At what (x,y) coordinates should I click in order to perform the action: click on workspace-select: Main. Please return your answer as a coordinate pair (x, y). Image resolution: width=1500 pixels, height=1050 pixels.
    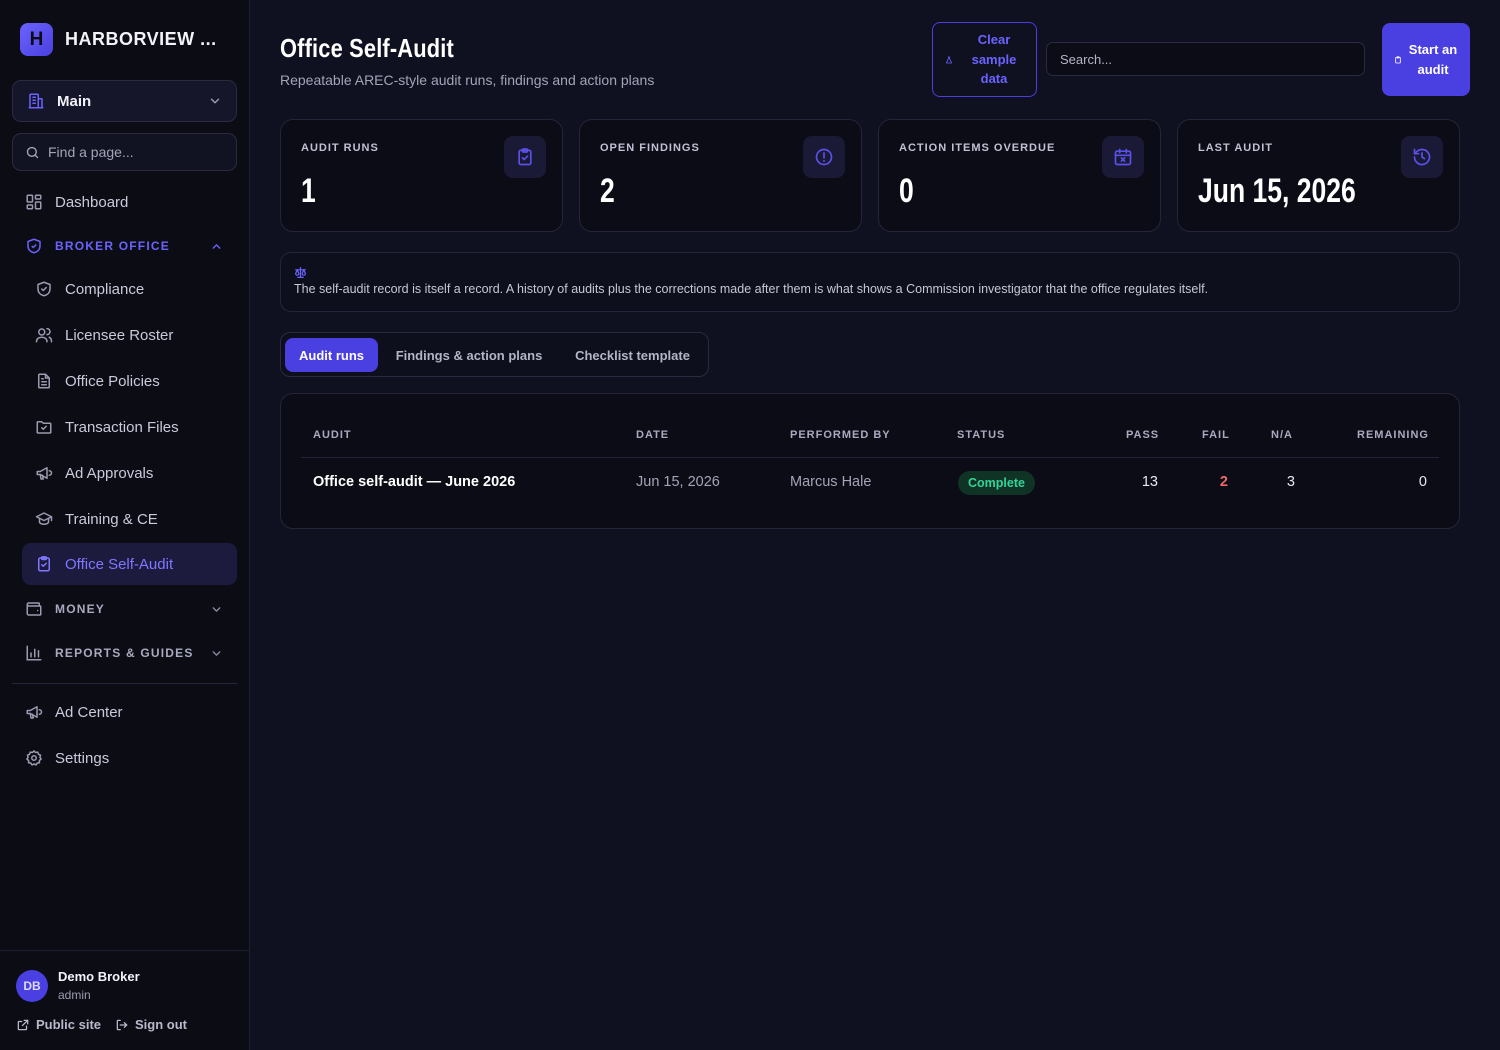
    Looking at the image, I should click on (124, 101).